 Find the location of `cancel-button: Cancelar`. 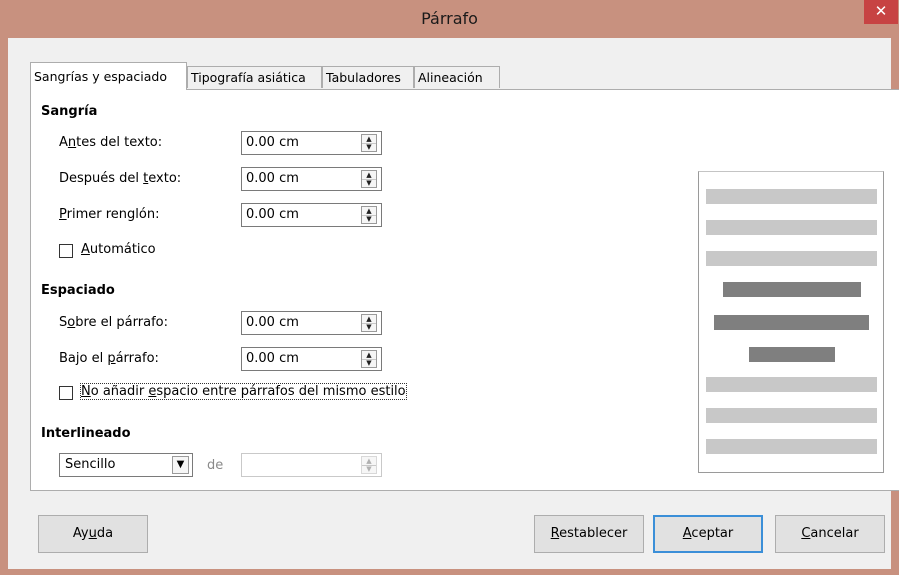

cancel-button: Cancelar is located at coordinates (830, 534).